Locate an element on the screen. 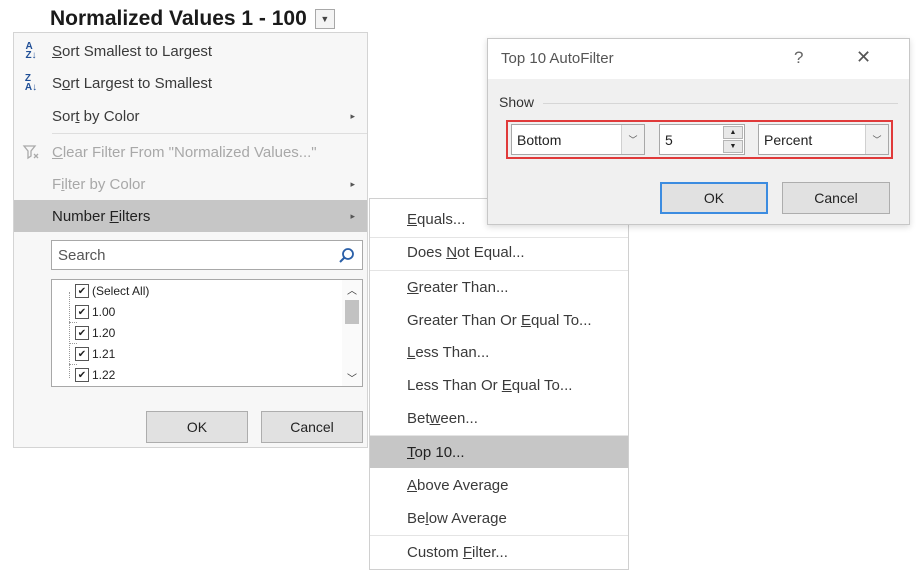 This screenshot has height=581, width=924. list-item-select-all: ✔ (Select All) is located at coordinates (112, 291).